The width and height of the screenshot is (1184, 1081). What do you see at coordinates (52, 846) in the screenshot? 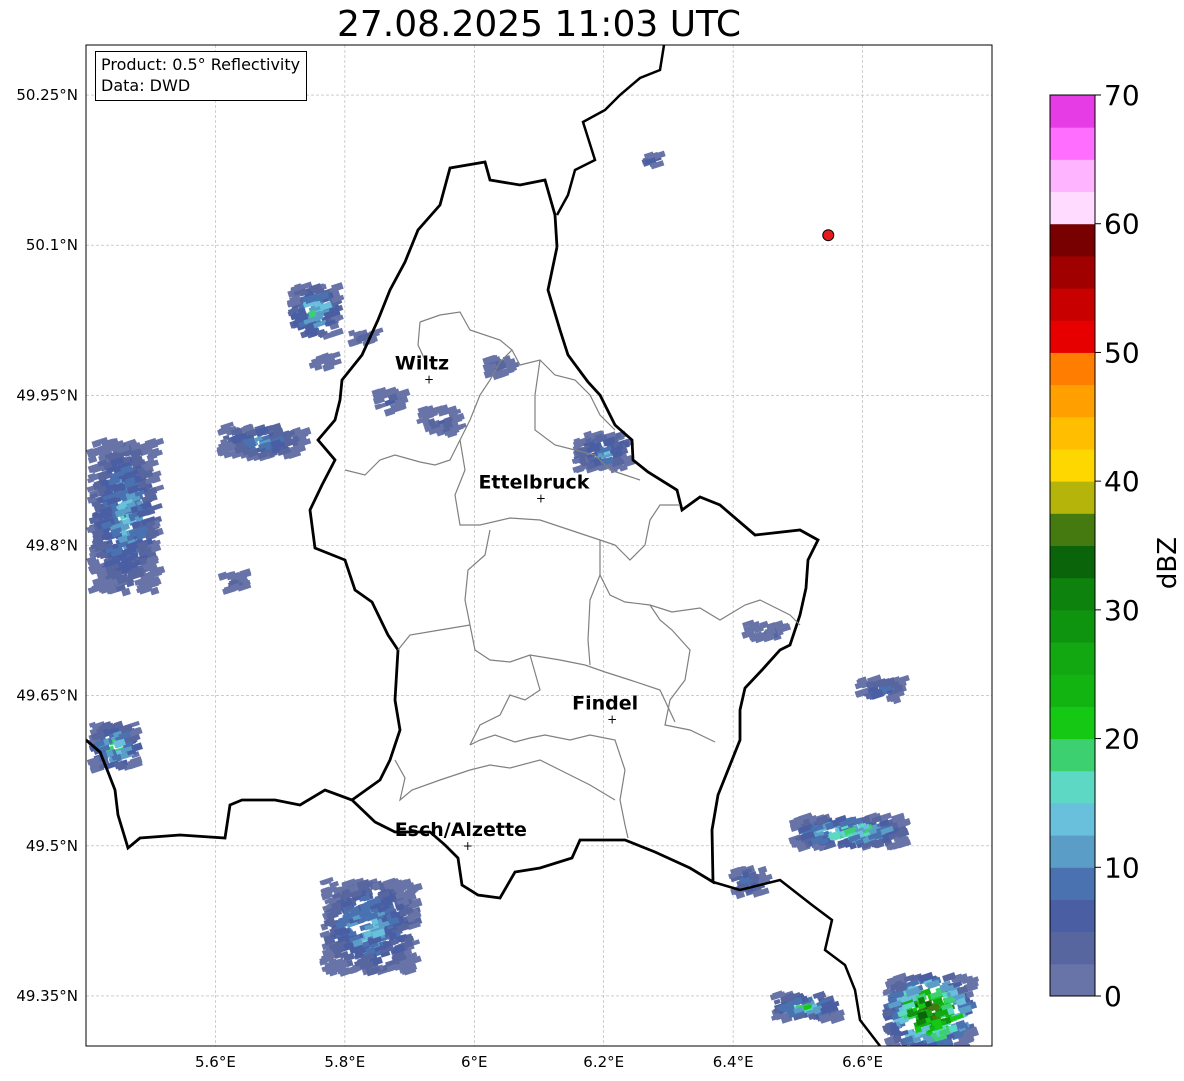
I see `y-tick-label: 49.5°N` at bounding box center [52, 846].